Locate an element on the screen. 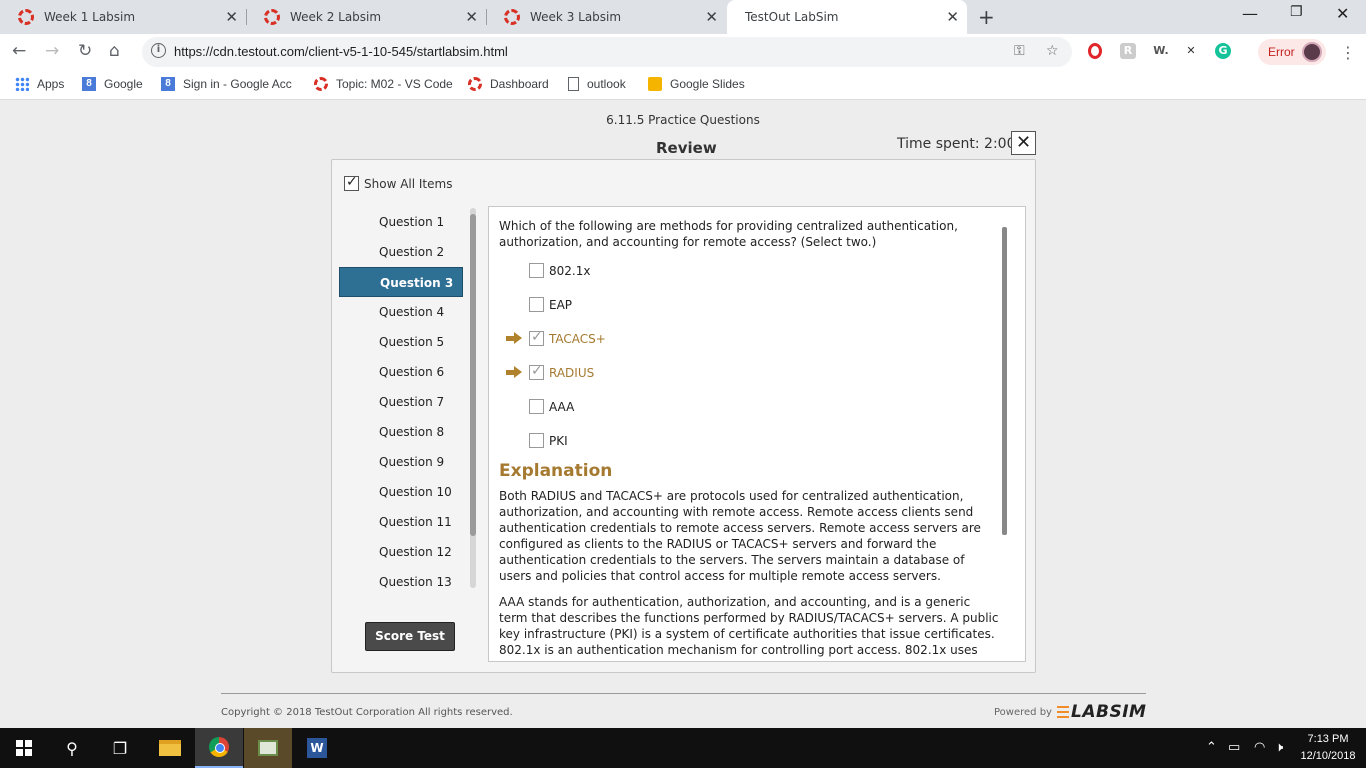  tab-week3: Week 3 Labsim ✕ is located at coordinates (606, 17).